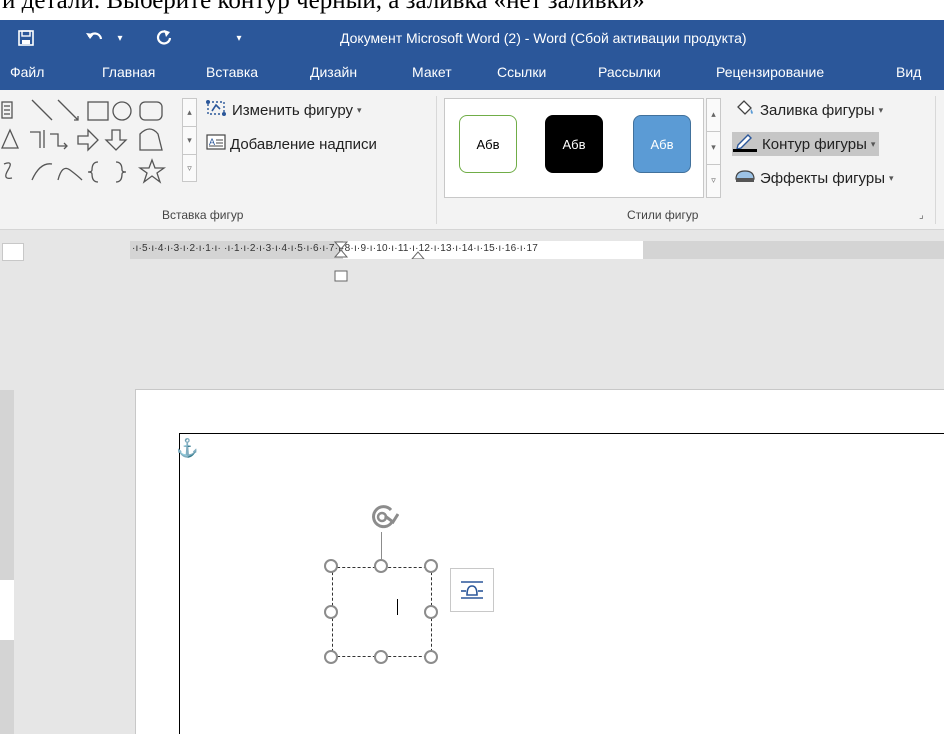 The image size is (944, 734). Describe the element at coordinates (629, 73) in the screenshot. I see `tab-mailings: Рассылки` at that location.